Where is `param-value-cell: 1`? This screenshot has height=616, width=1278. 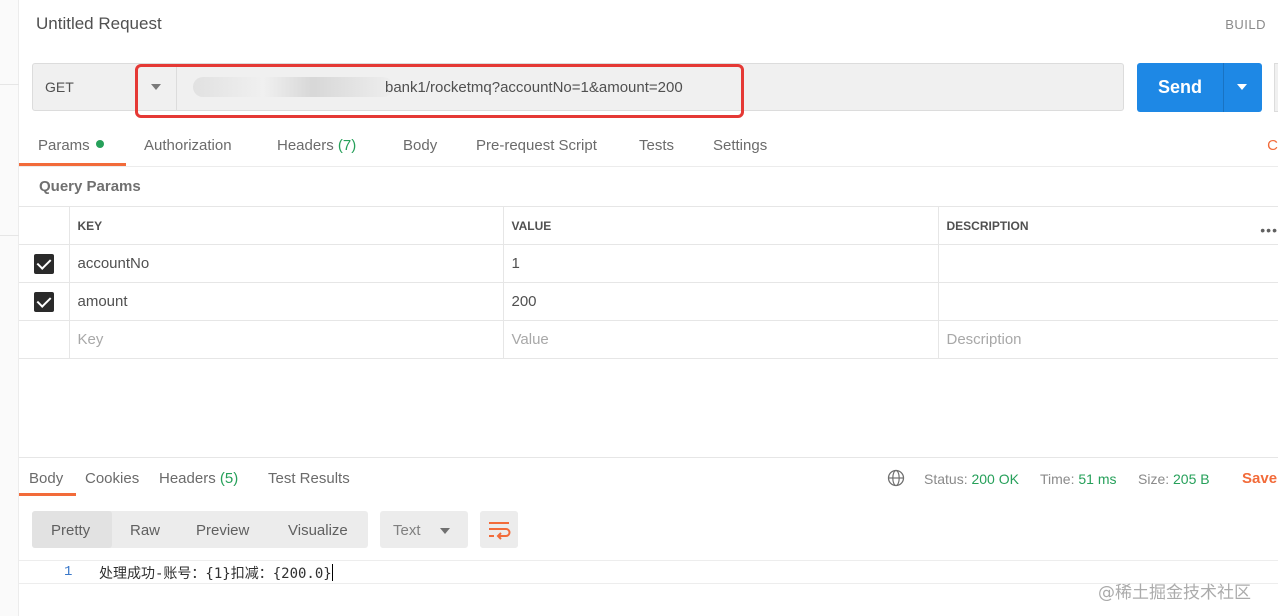 param-value-cell: 1 is located at coordinates (721, 263).